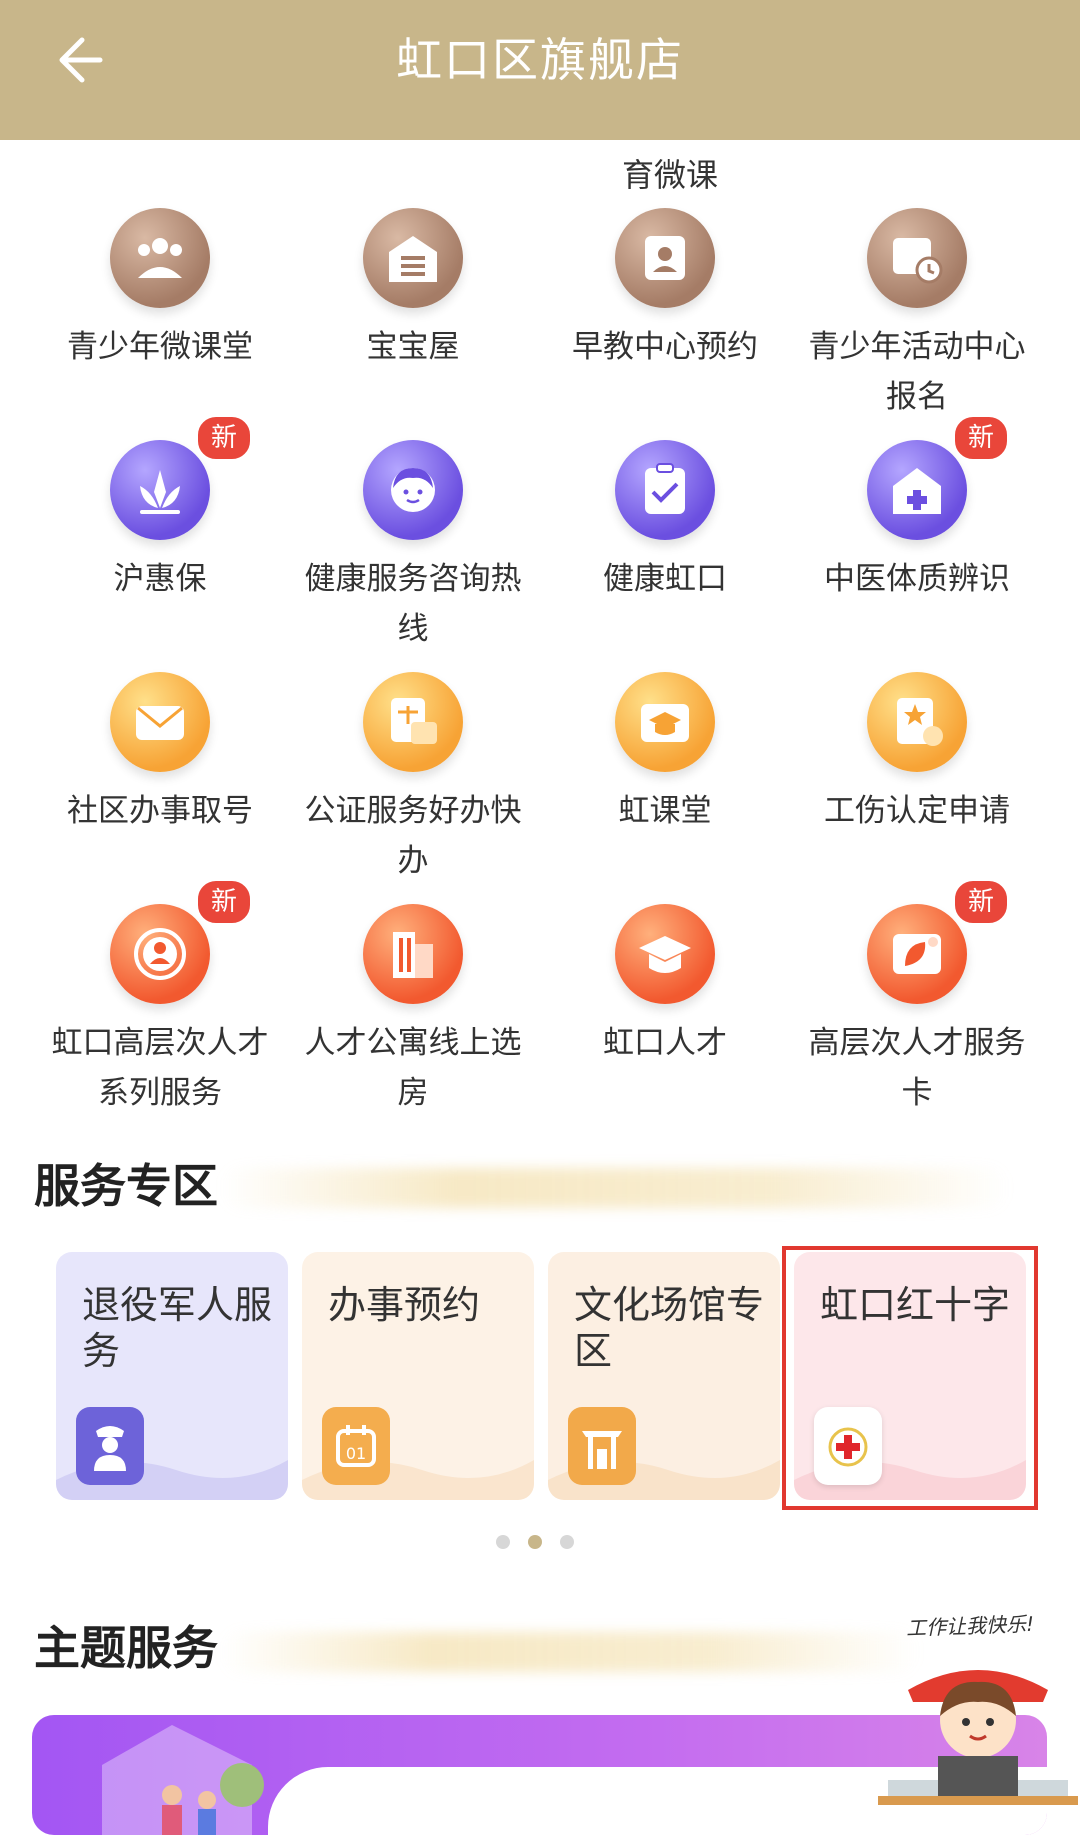  What do you see at coordinates (917, 372) in the screenshot?
I see `grid-item-label: 青少年活动中心报名` at bounding box center [917, 372].